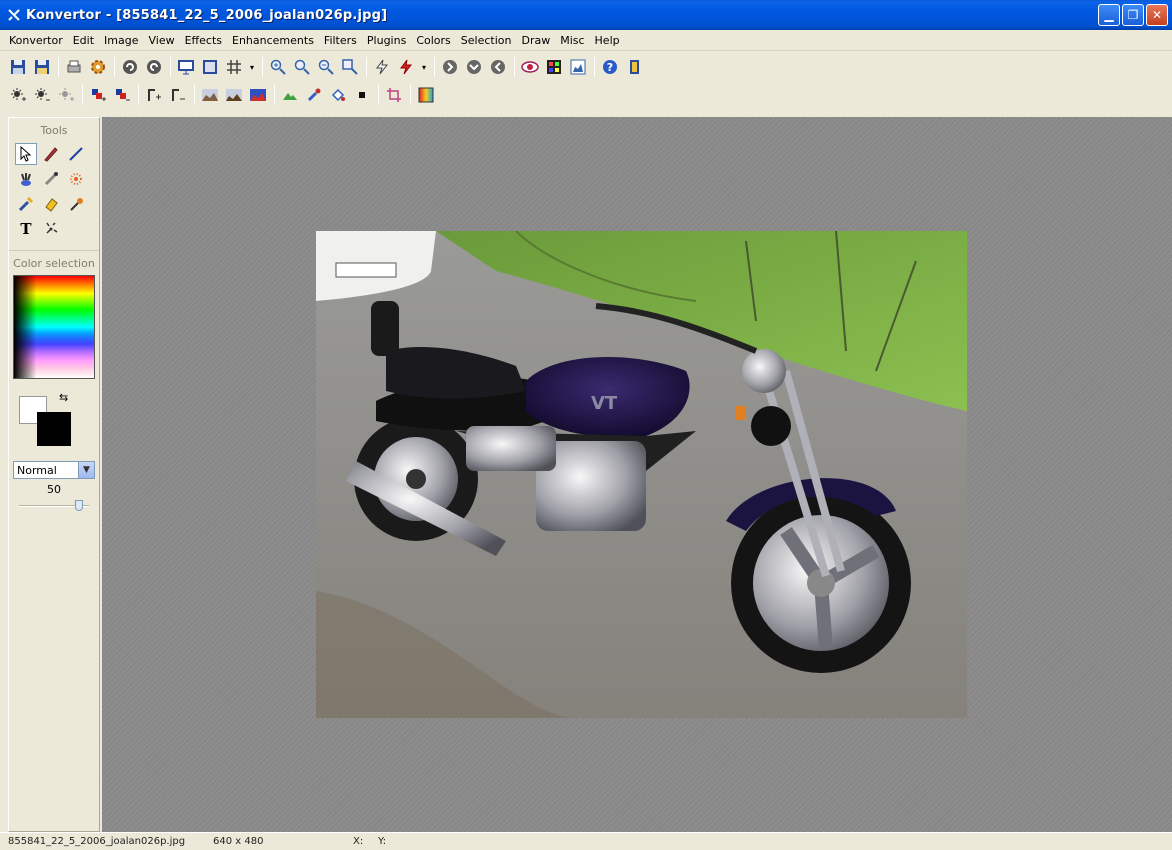 The image size is (1172, 850). Describe the element at coordinates (76, 204) in the screenshot. I see `dropper-tool` at that location.